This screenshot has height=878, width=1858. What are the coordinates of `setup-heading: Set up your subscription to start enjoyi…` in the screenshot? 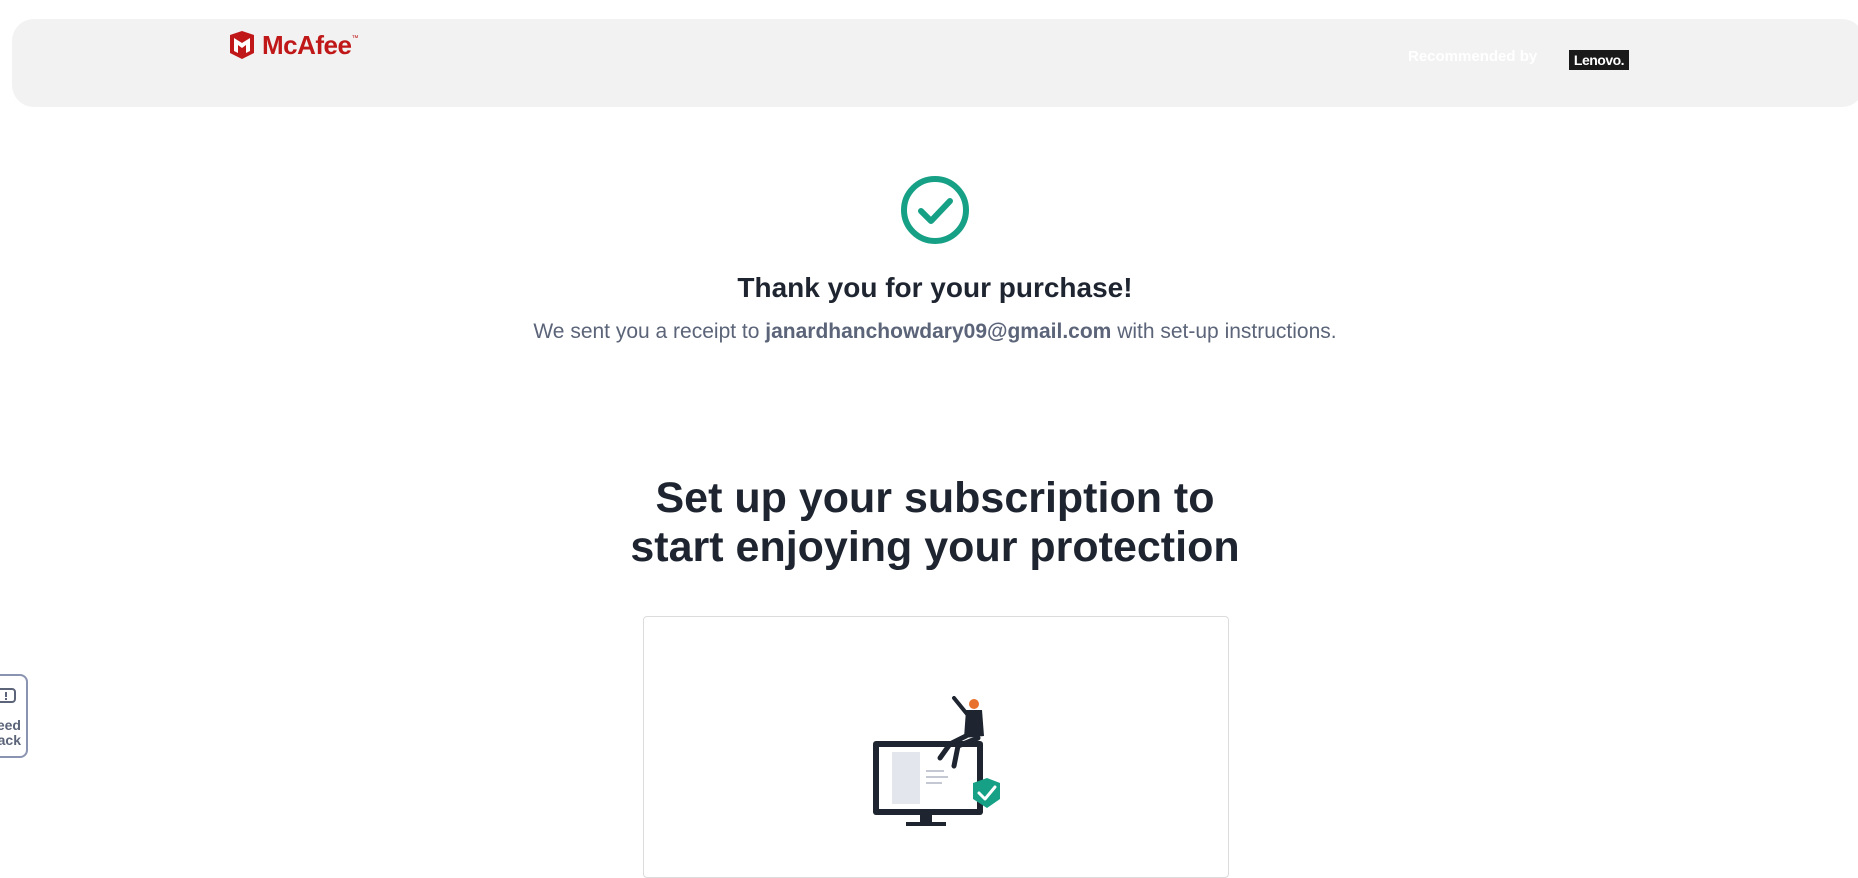 It's located at (929, 523).